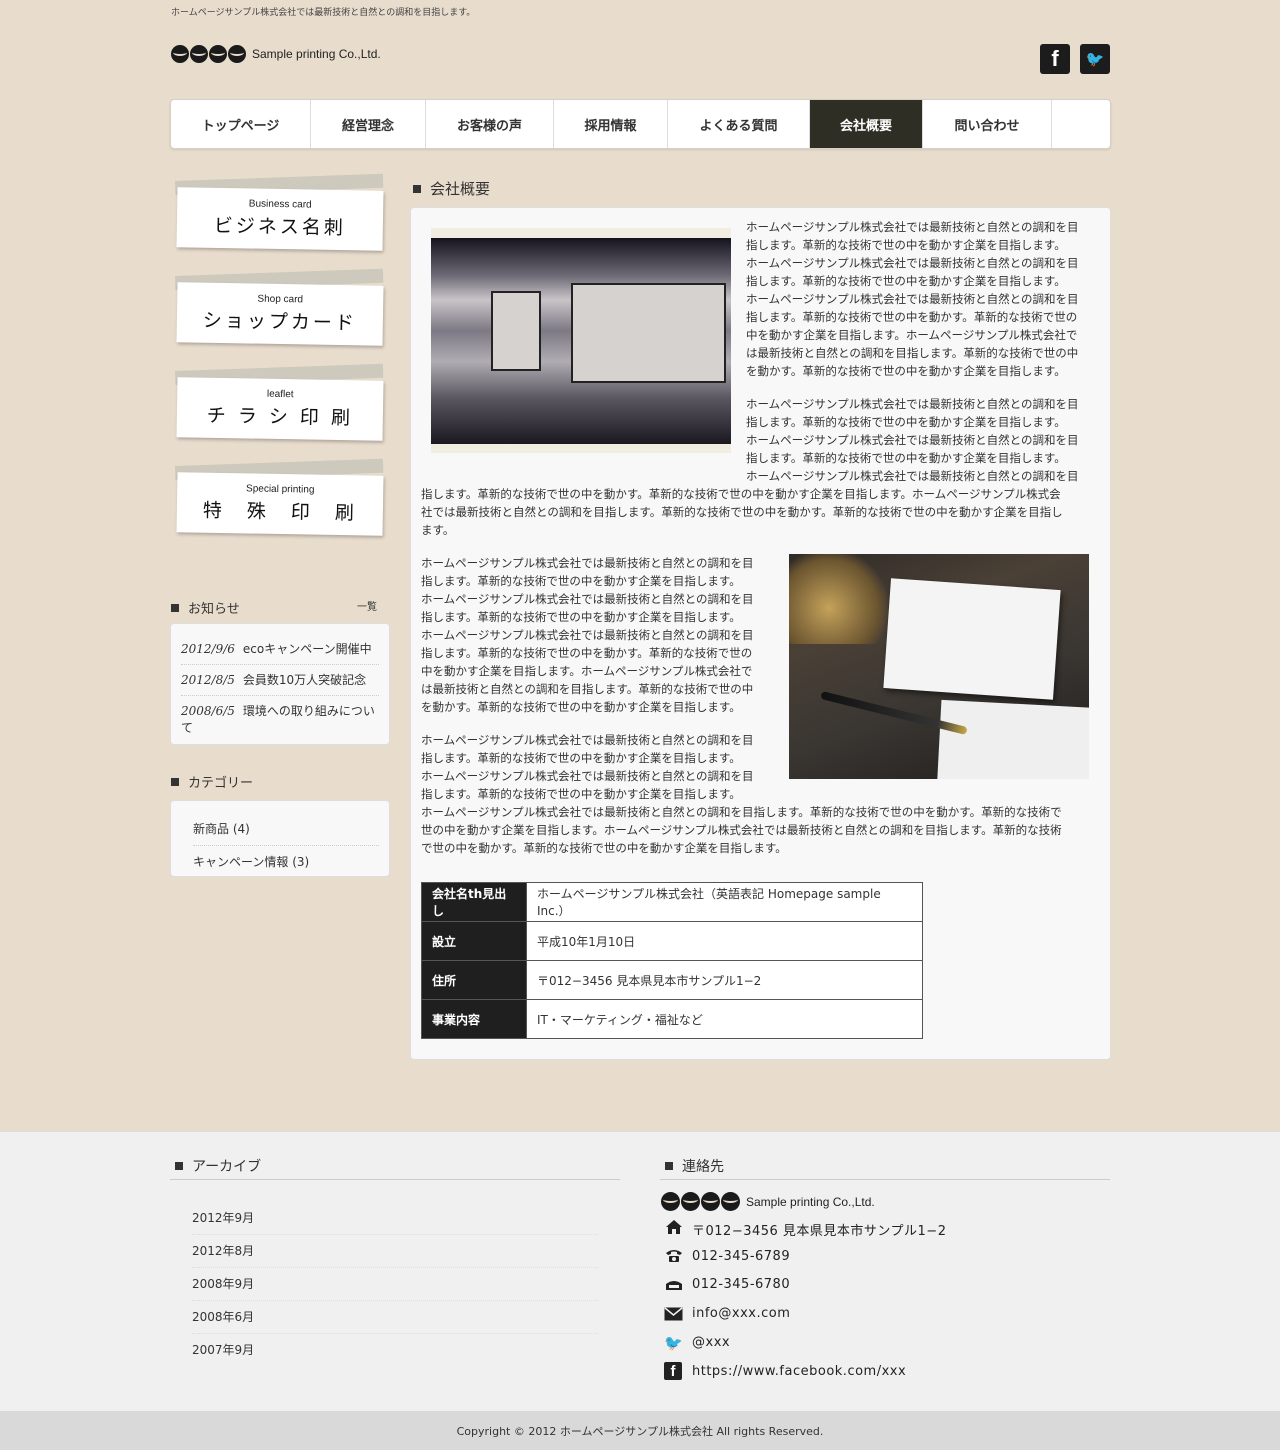 This screenshot has height=1450, width=1280. What do you see at coordinates (286, 865) in the screenshot?
I see `category-item: キャンペーン情報 (3)` at bounding box center [286, 865].